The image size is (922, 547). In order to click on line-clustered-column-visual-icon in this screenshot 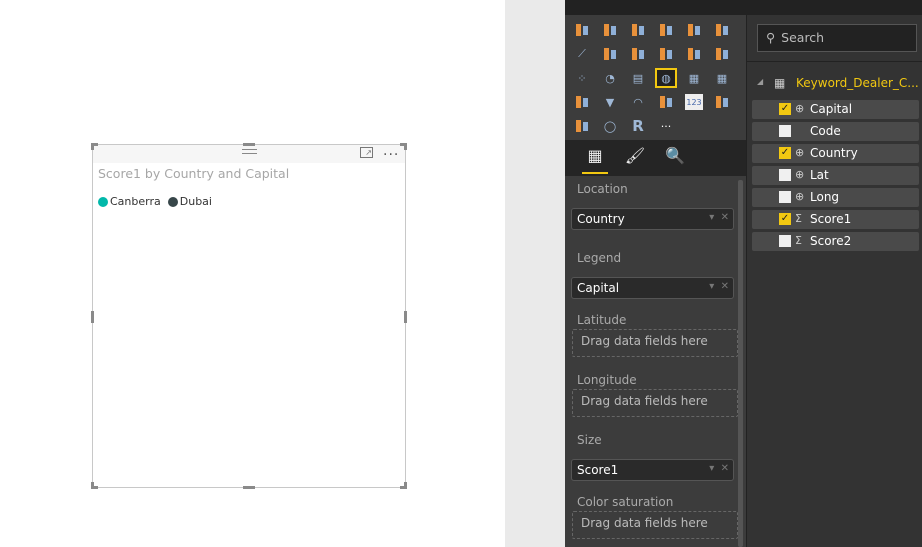, I will do `click(694, 54)`.